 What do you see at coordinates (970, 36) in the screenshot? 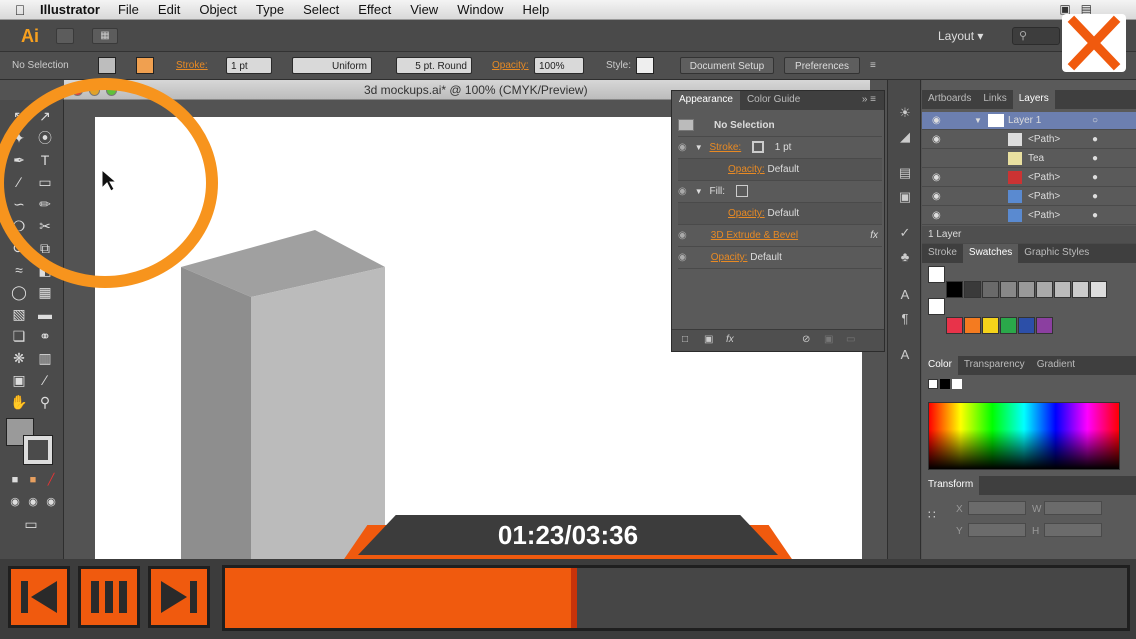
I see `workspace-switcher: Layout ▾` at bounding box center [970, 36].